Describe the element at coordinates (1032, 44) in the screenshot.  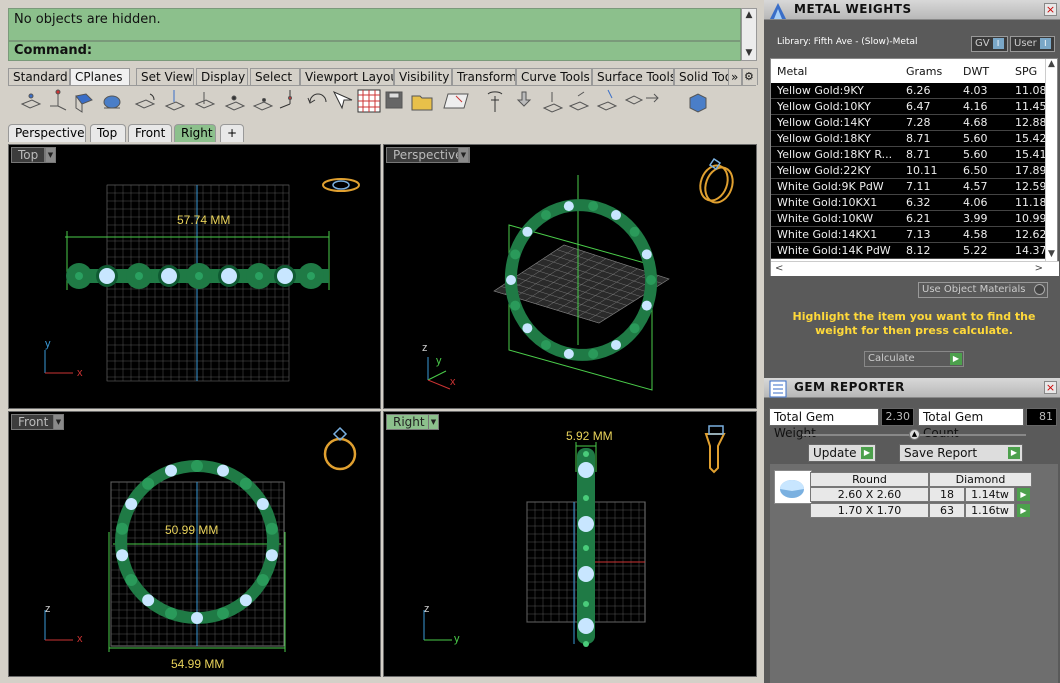
I see `user-toggle-button: User I` at that location.